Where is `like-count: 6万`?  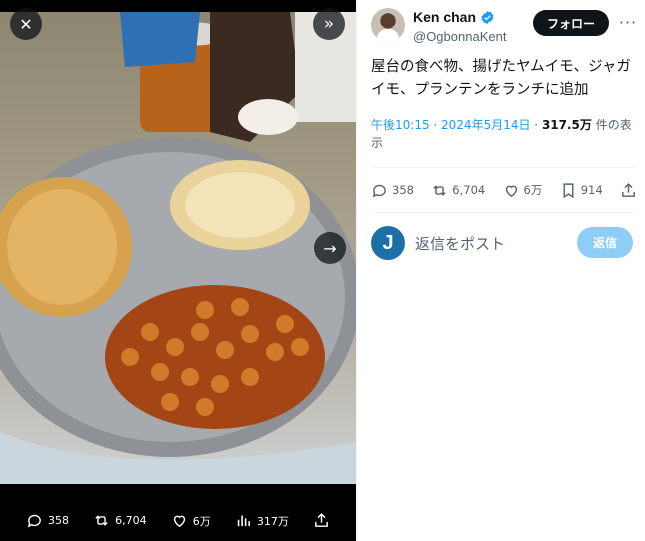 like-count: 6万 is located at coordinates (533, 190).